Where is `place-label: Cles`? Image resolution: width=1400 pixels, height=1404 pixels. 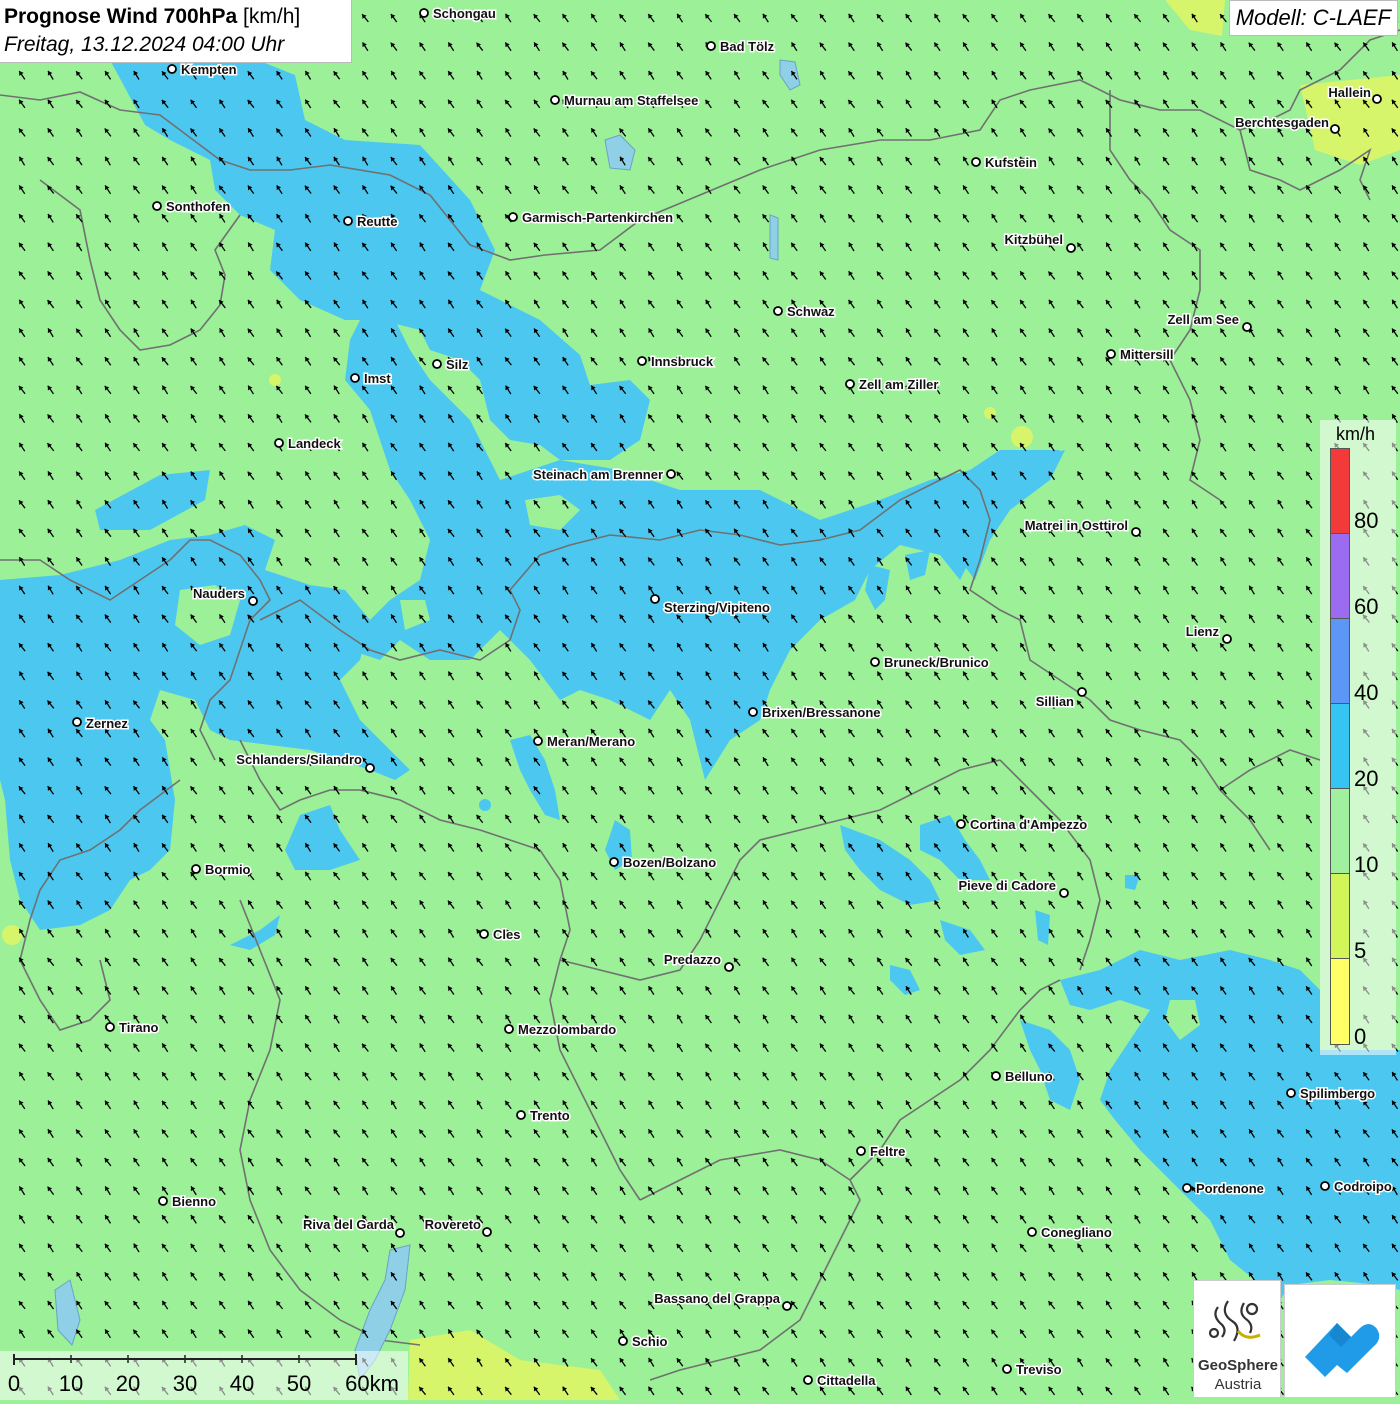 place-label: Cles is located at coordinates (506, 934).